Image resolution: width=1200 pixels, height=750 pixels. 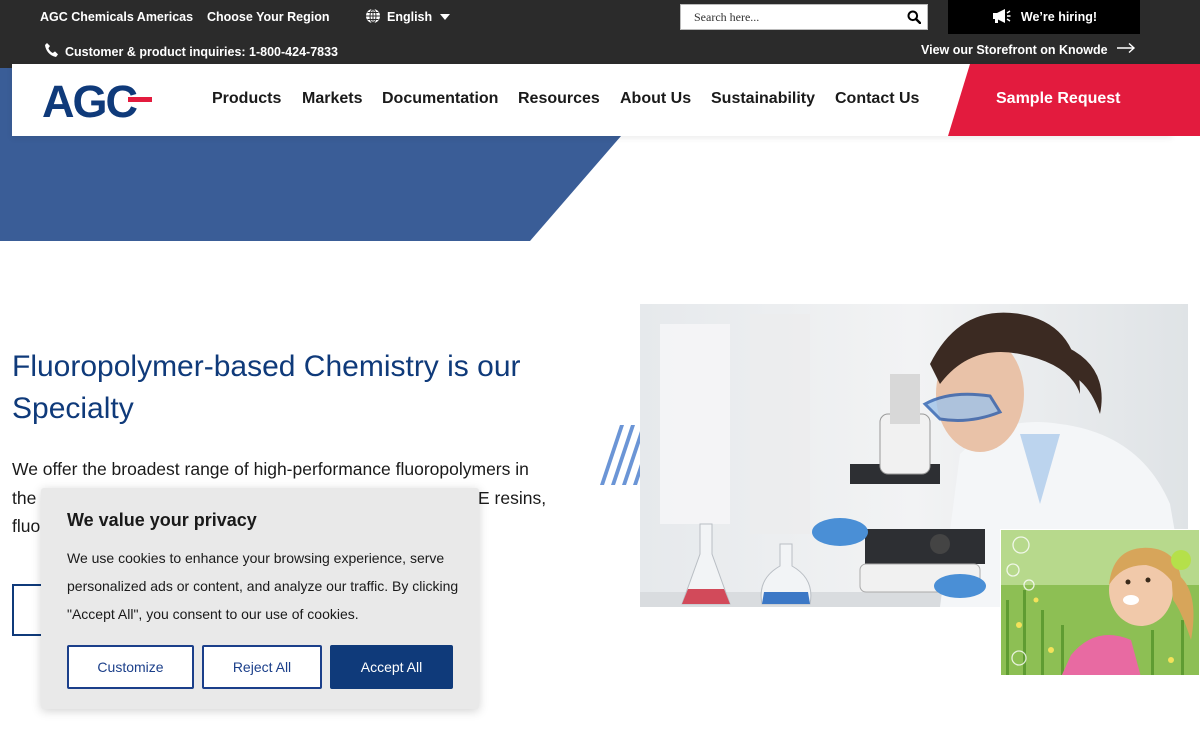 I want to click on reject-all-button: Reject All, so click(x=262, y=667).